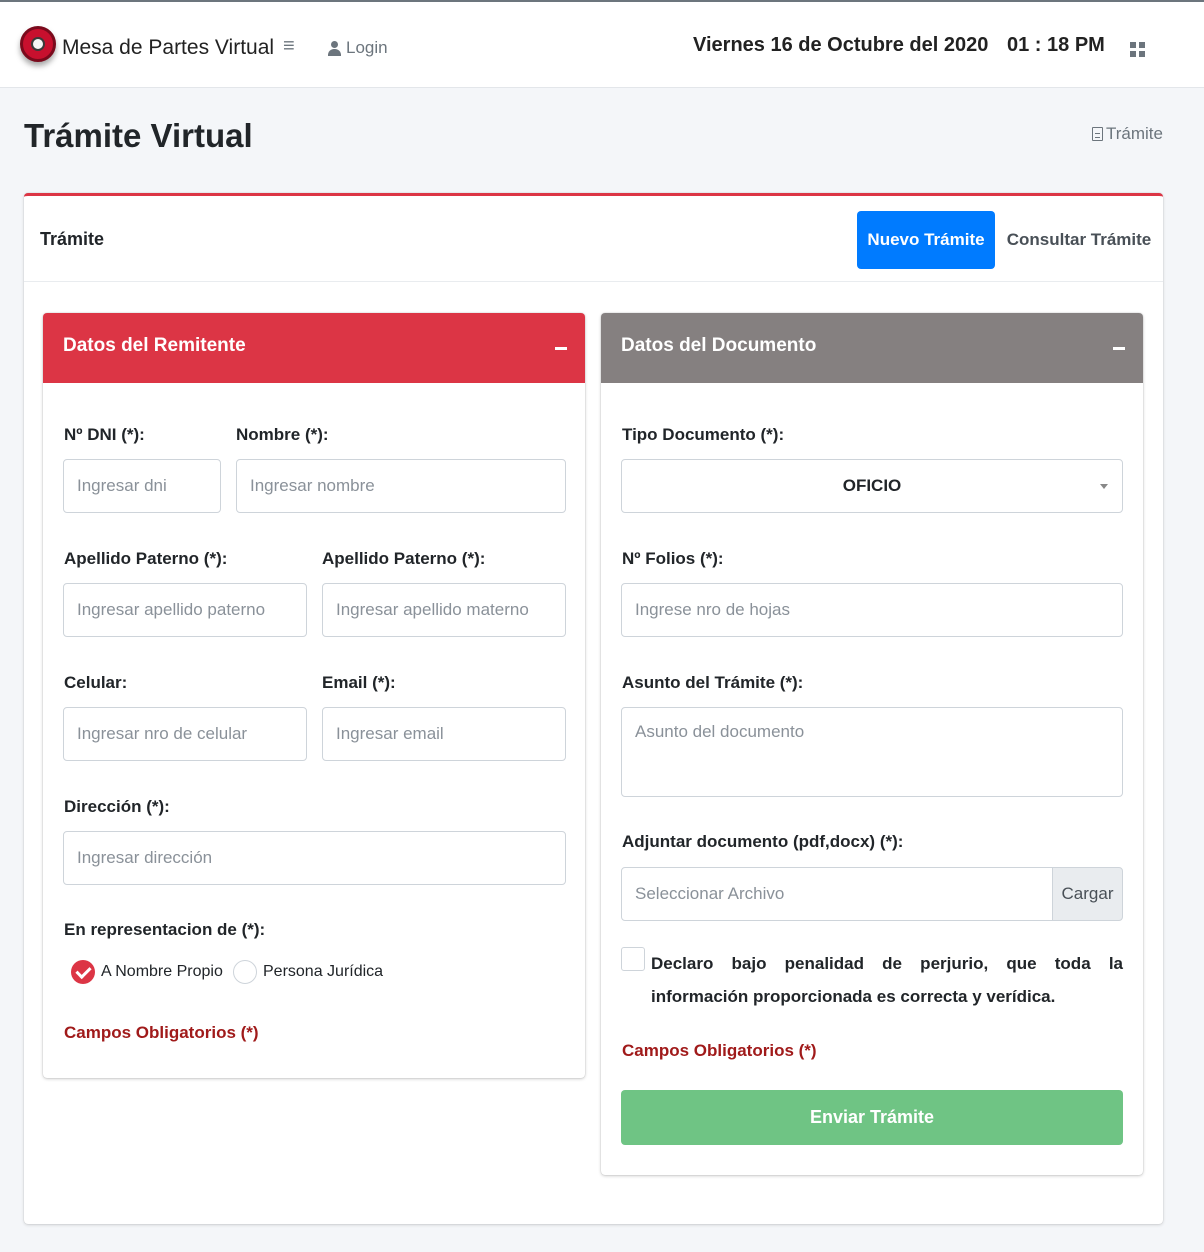 The height and width of the screenshot is (1252, 1204). I want to click on radio-unchecked-icon, so click(245, 972).